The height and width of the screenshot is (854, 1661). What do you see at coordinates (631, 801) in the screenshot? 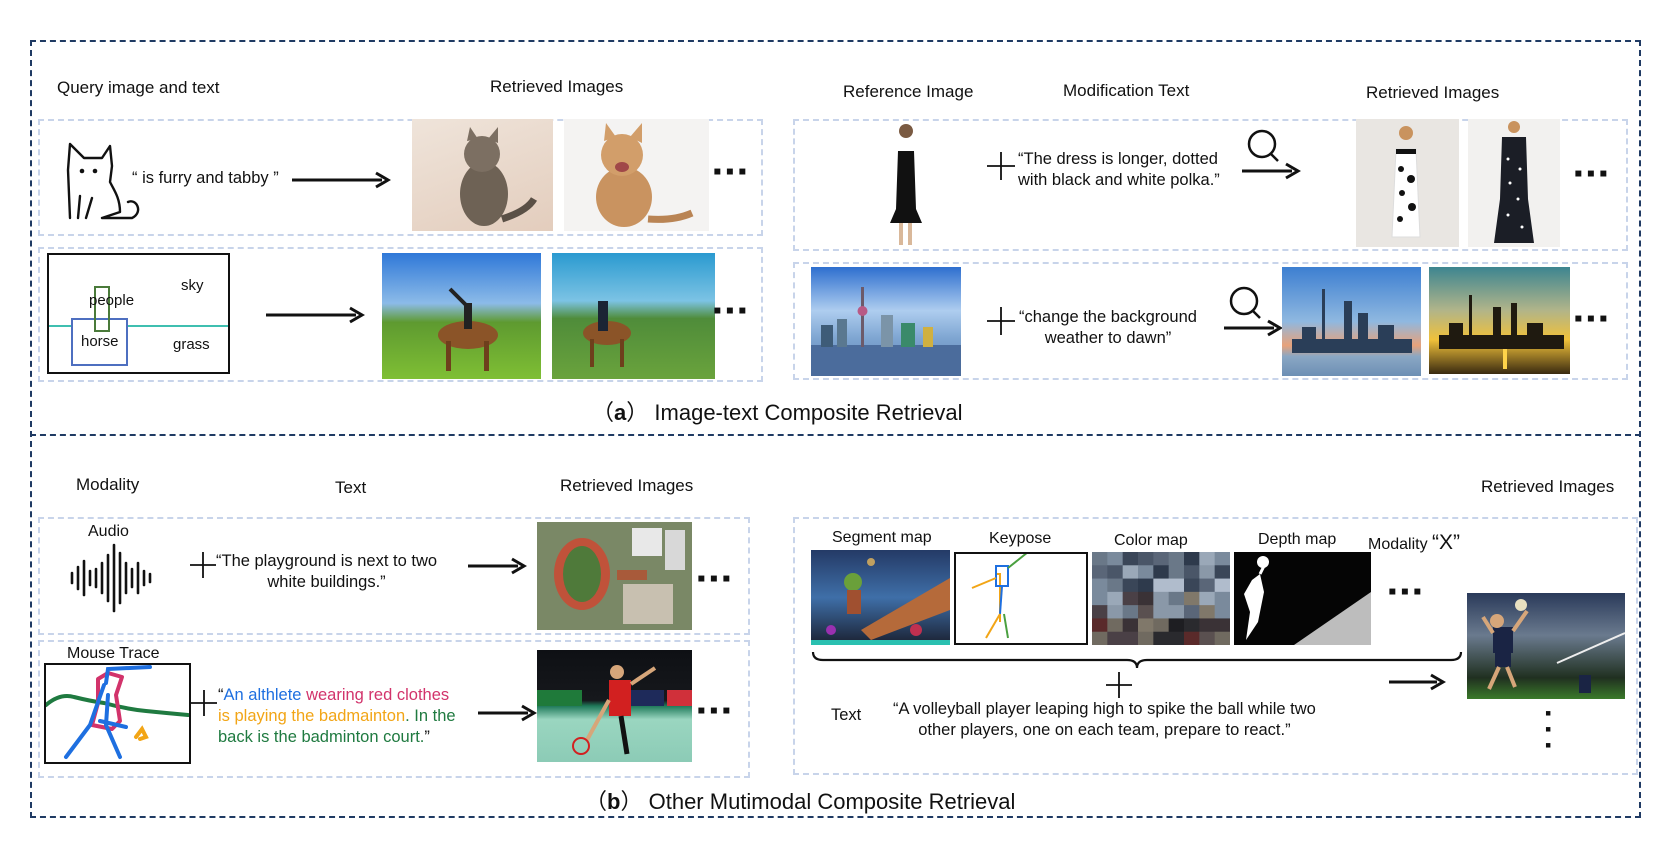
I see `caption-b-paren-close: ）` at bounding box center [631, 801].